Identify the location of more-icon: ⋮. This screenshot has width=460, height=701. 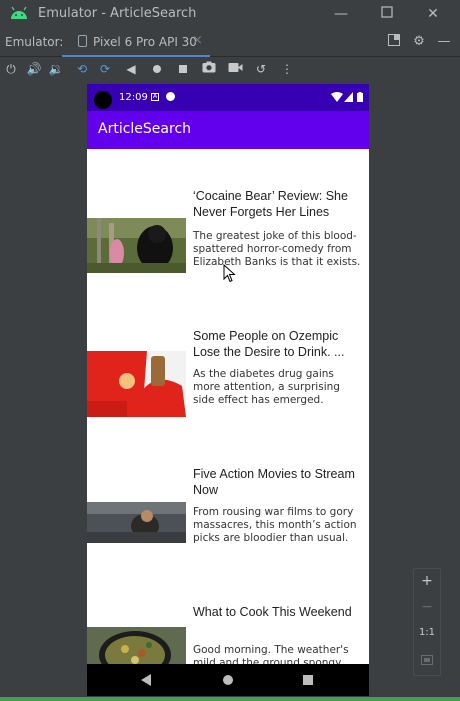
(287, 69).